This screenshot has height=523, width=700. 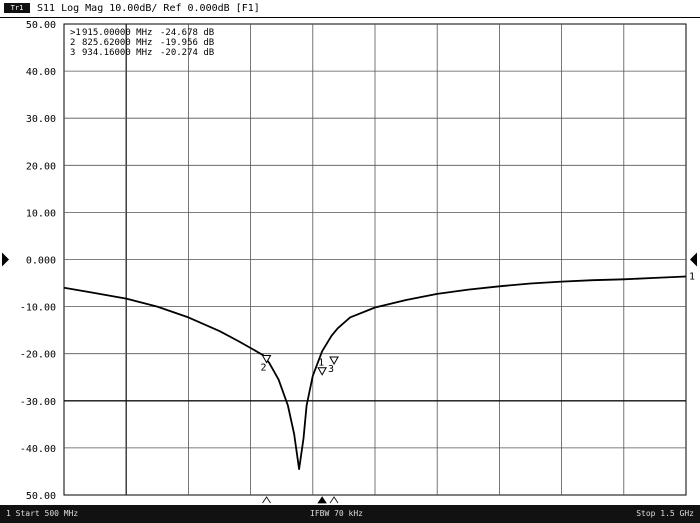 I want to click on y-tick-label: 10.00, so click(x=41, y=213).